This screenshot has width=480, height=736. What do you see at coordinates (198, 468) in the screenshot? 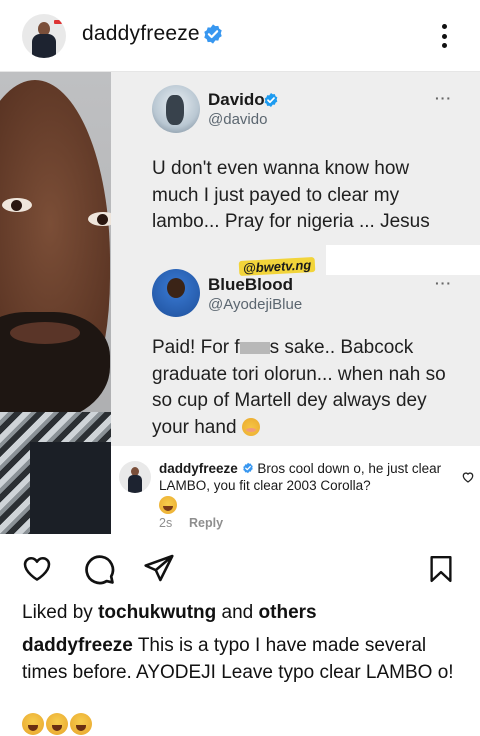
I see `comment-username: daddyfreeze` at bounding box center [198, 468].